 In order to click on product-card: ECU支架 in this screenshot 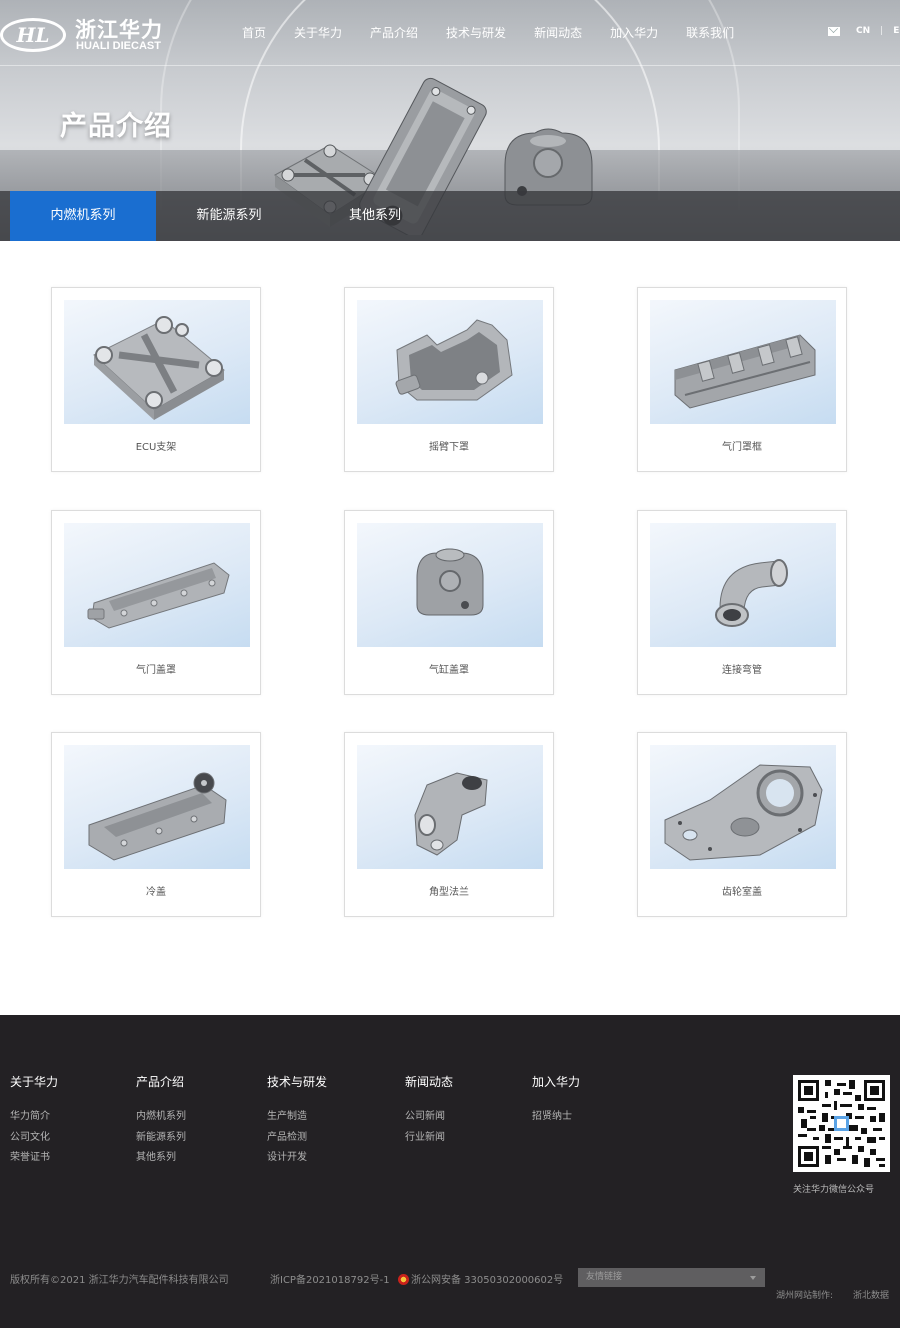, I will do `click(156, 379)`.